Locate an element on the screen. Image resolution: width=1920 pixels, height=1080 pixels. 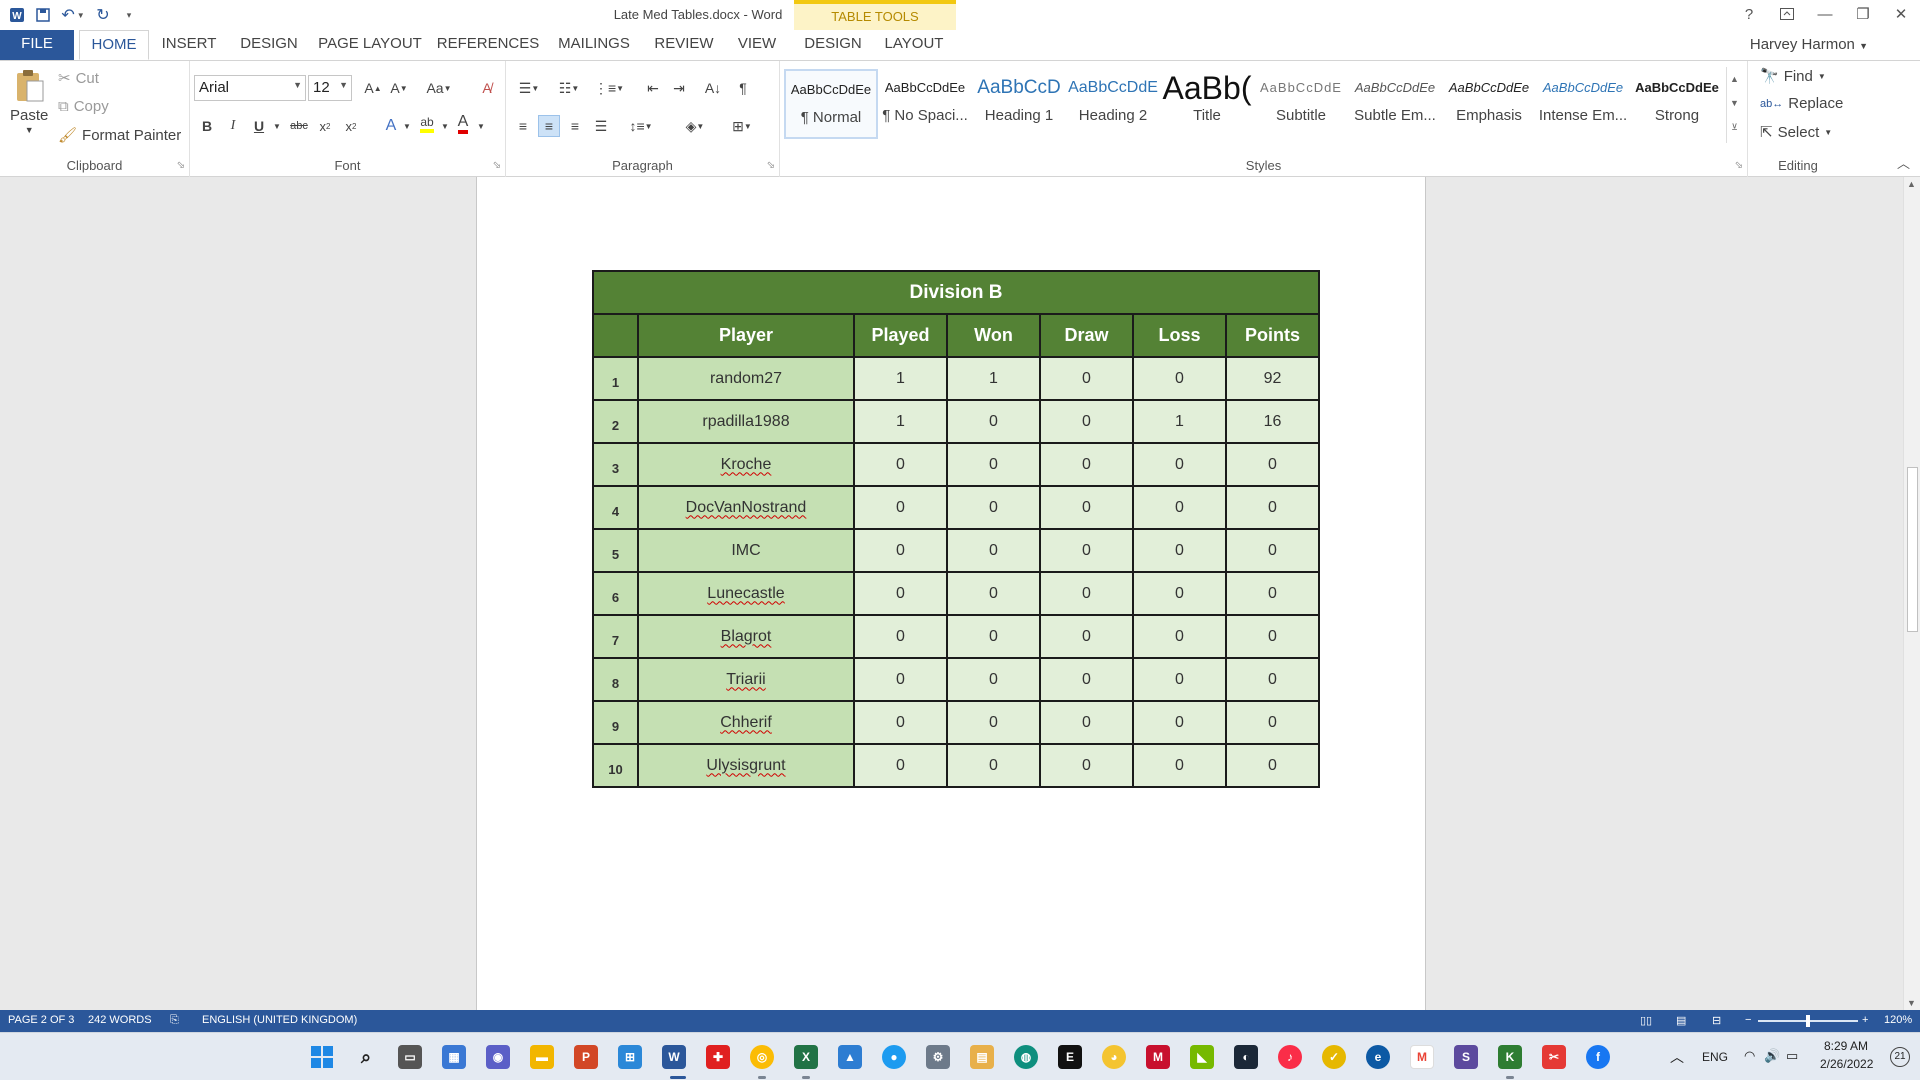
battery-icon: ▭ is located at coordinates (1792, 1056).